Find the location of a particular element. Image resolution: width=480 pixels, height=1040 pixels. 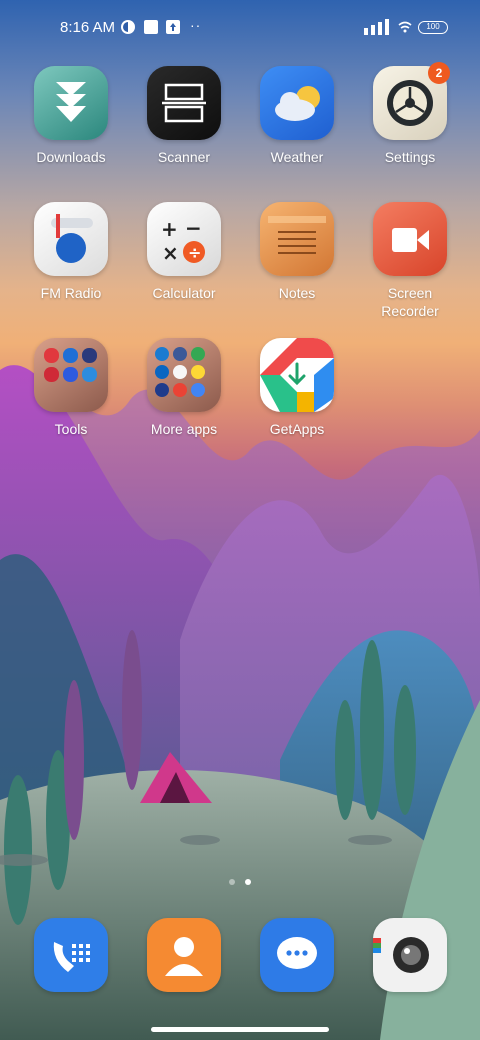

calculator-icon: + − × ÷ is located at coordinates (184, 239).